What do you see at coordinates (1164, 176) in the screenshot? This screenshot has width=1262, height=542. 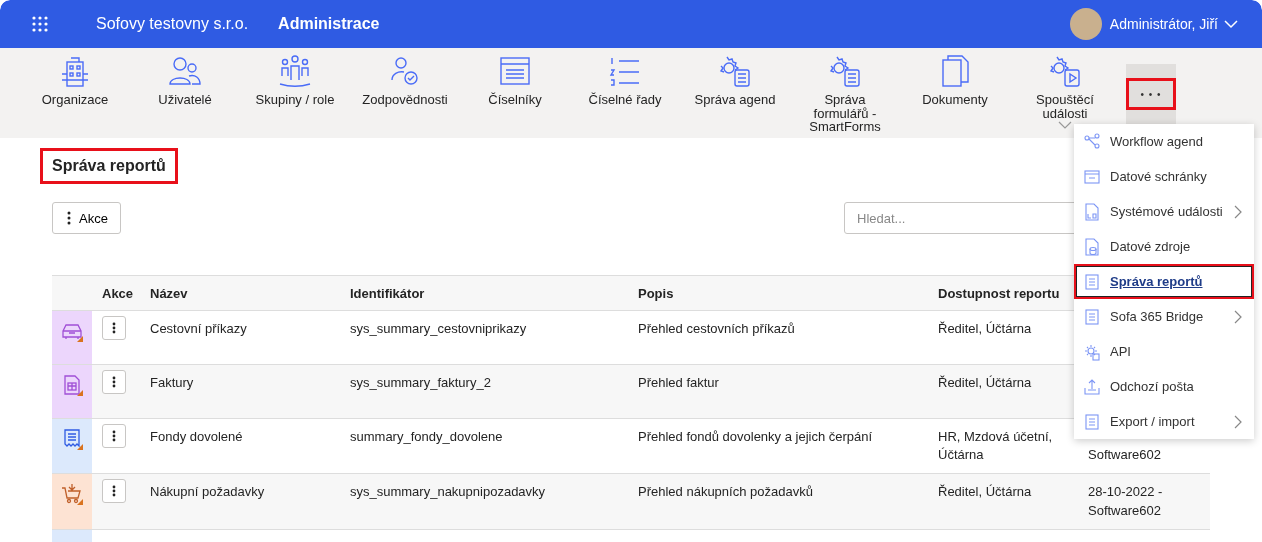 I see `menu-item: Datové schránky` at bounding box center [1164, 176].